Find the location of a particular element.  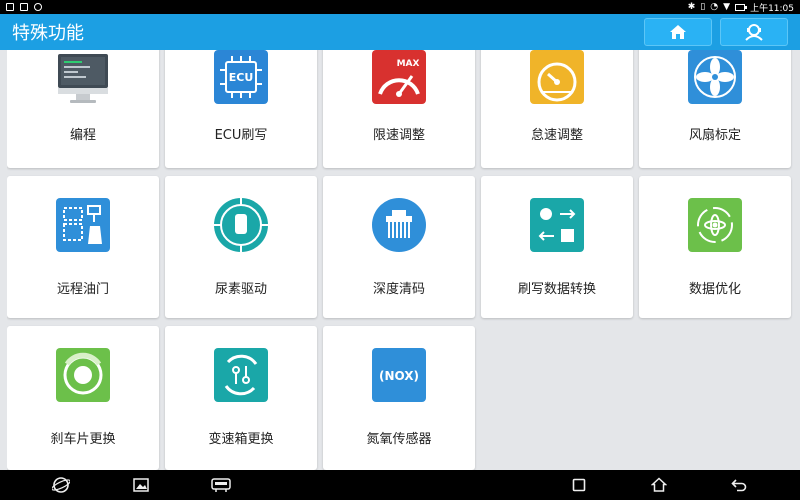

data-optimize-icon is located at coordinates (715, 225).